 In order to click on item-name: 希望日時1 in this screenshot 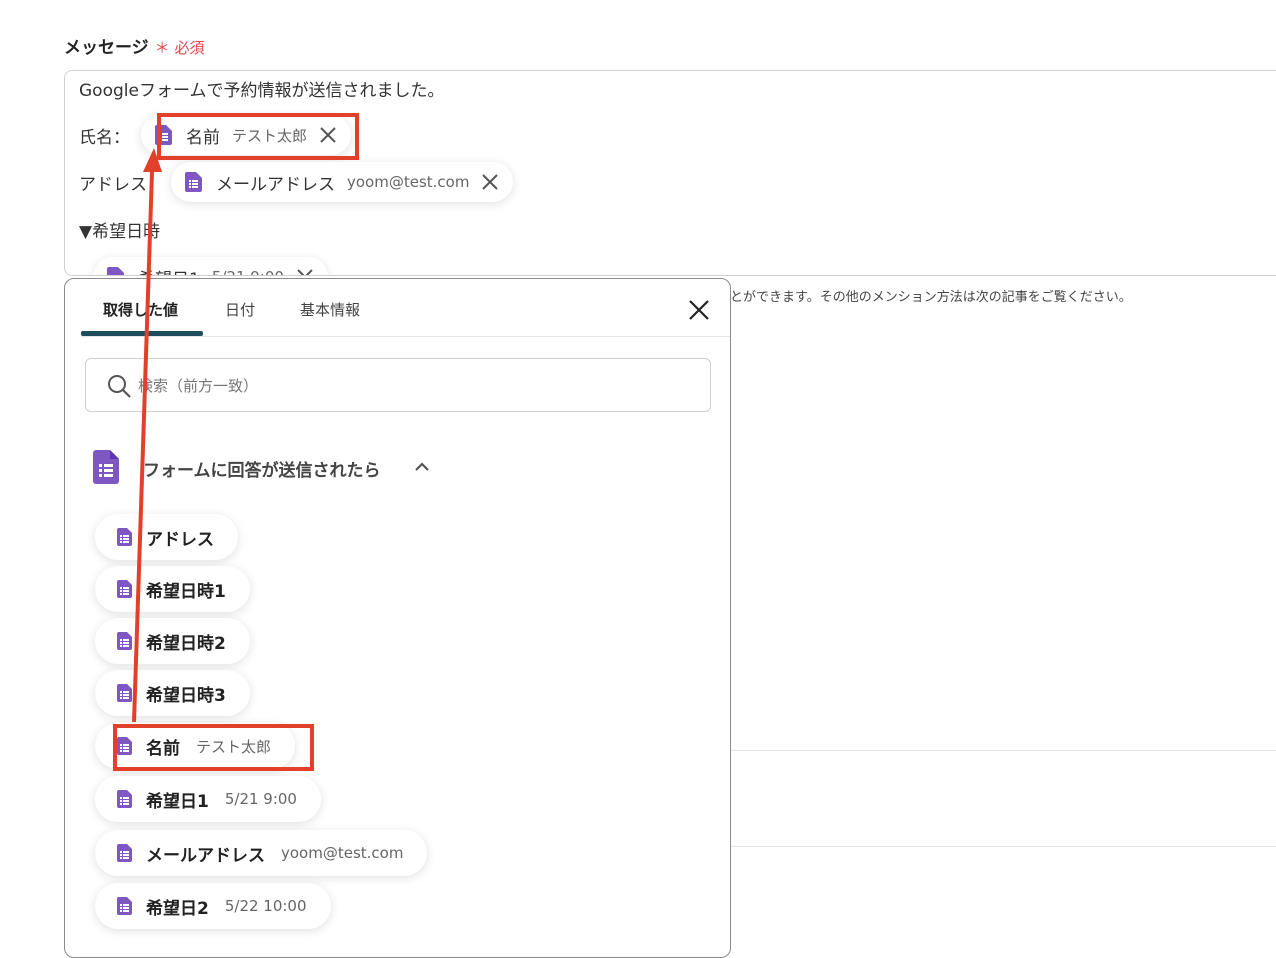, I will do `click(186, 591)`.